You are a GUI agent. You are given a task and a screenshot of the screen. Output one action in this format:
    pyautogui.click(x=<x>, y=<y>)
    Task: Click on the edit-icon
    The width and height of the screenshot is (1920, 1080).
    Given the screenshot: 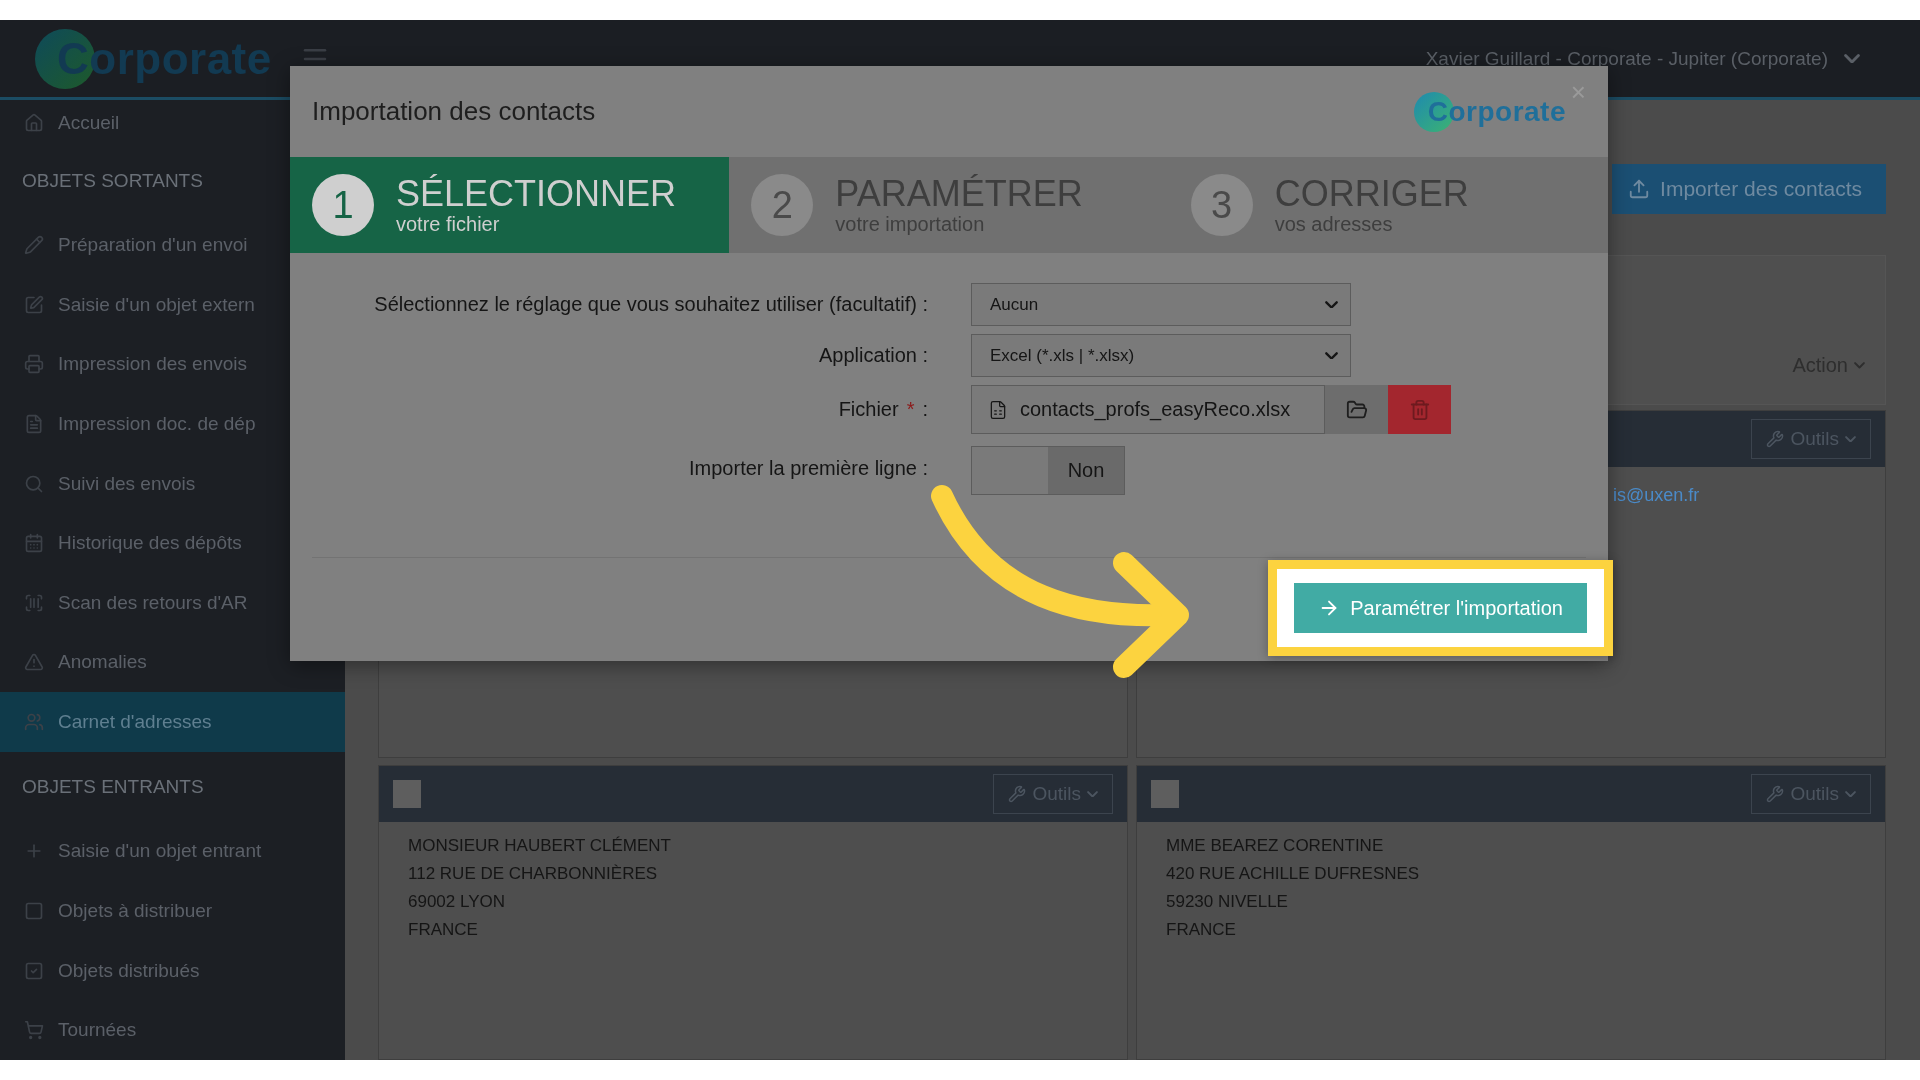 What is the action you would take?
    pyautogui.click(x=35, y=304)
    